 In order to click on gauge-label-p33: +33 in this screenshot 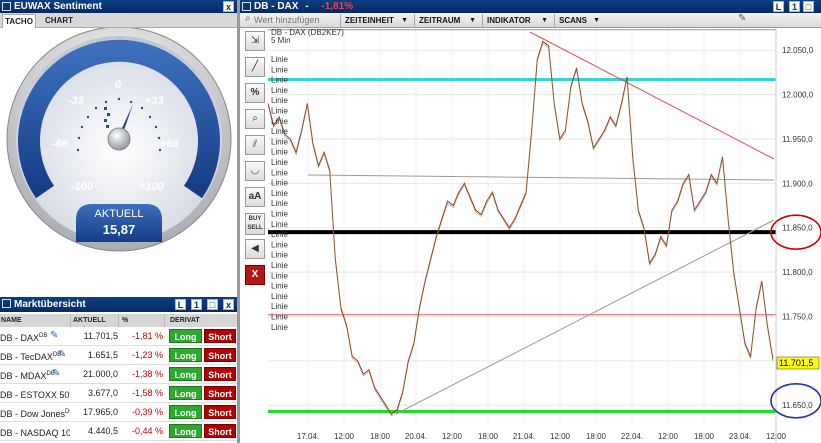, I will do `click(154, 101)`.